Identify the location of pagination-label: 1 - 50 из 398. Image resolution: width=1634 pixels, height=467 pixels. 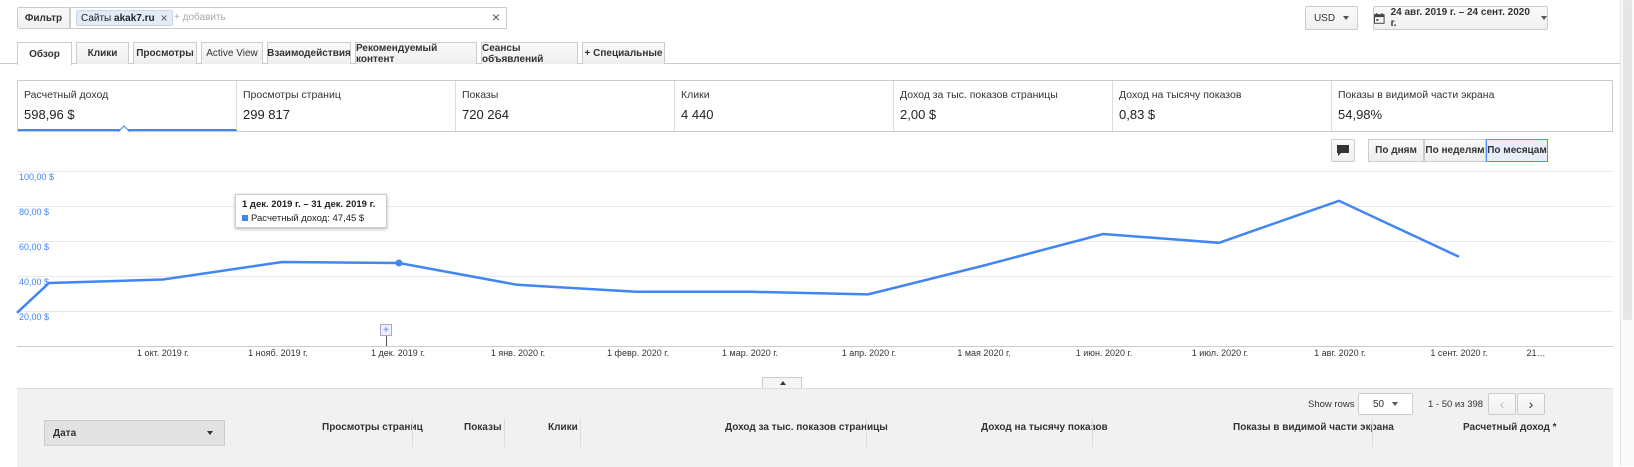
(1456, 404).